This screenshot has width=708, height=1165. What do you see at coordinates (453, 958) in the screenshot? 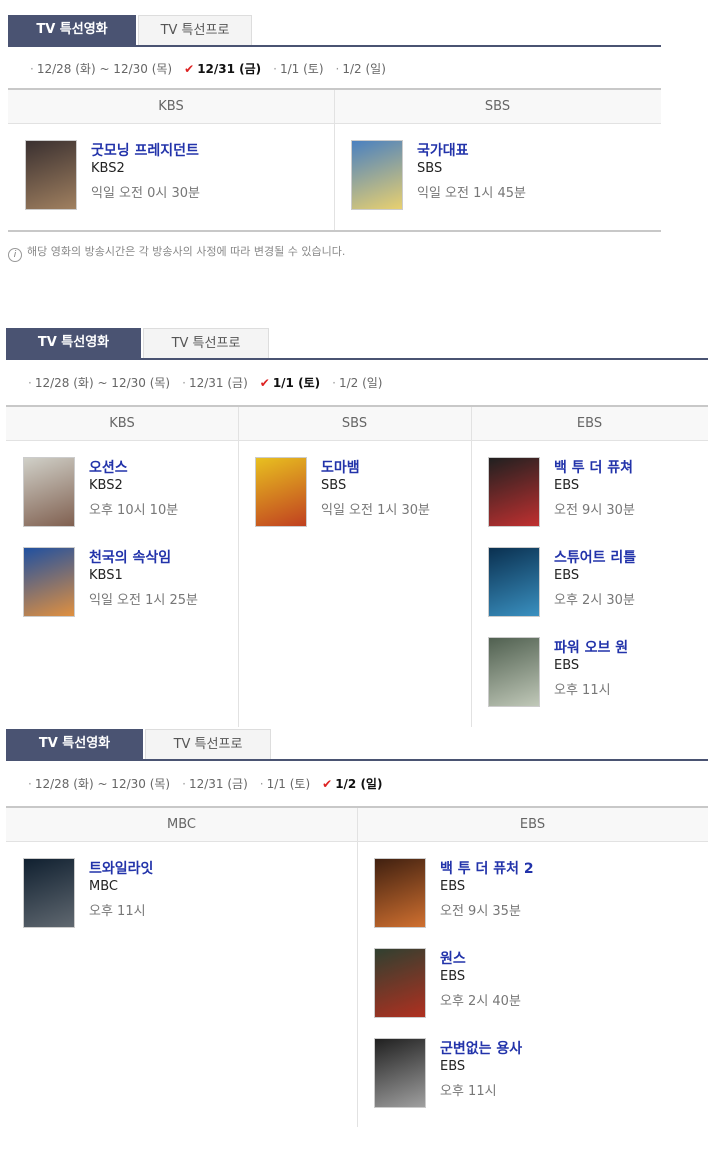
I see `movie-title-link: 원스` at bounding box center [453, 958].